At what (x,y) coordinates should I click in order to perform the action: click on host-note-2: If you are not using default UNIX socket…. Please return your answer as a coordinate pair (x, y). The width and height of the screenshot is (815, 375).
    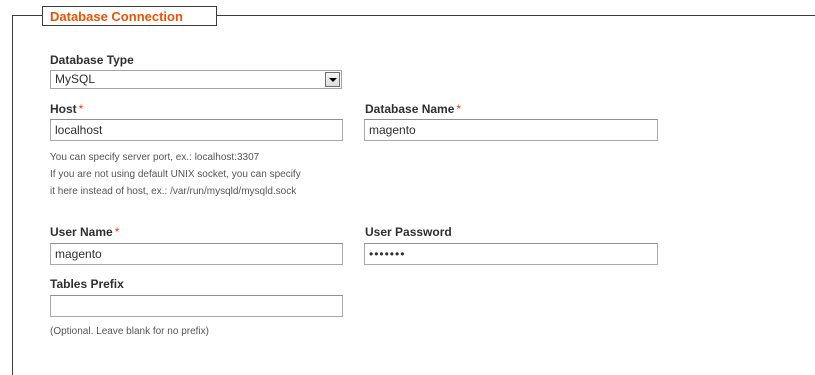
    Looking at the image, I should click on (175, 174).